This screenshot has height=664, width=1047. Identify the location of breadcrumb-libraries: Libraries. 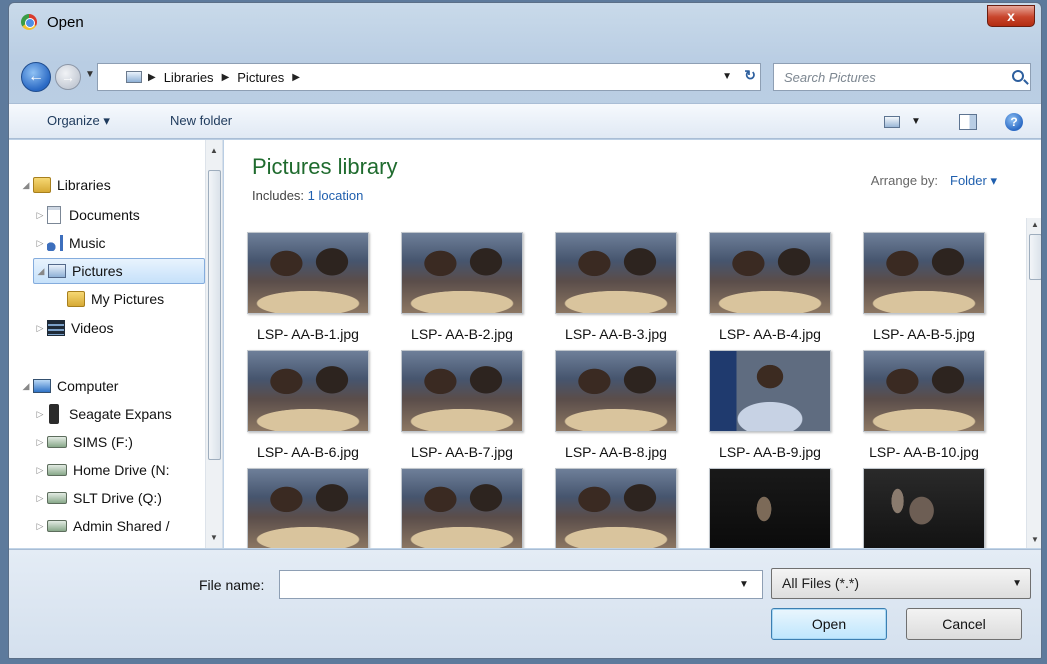
(189, 77).